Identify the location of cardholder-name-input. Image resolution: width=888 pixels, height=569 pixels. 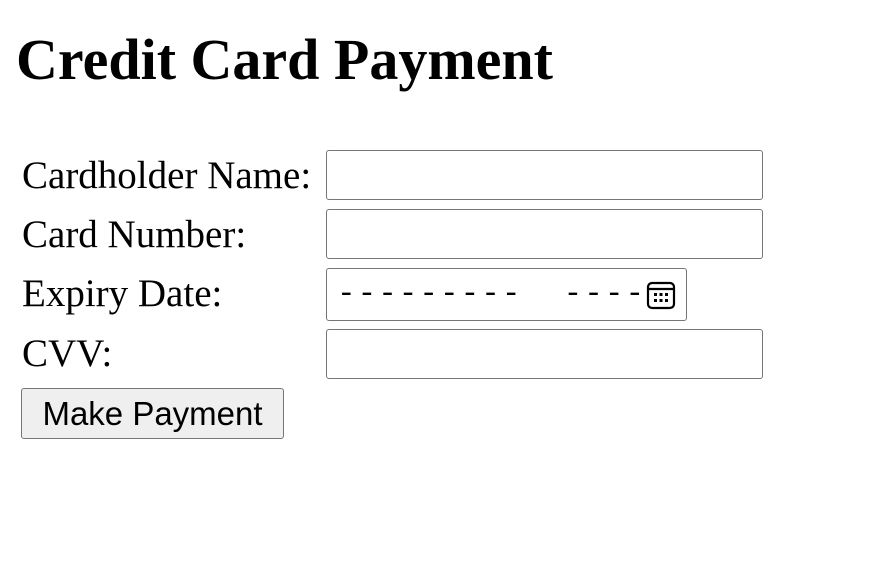
(544, 175).